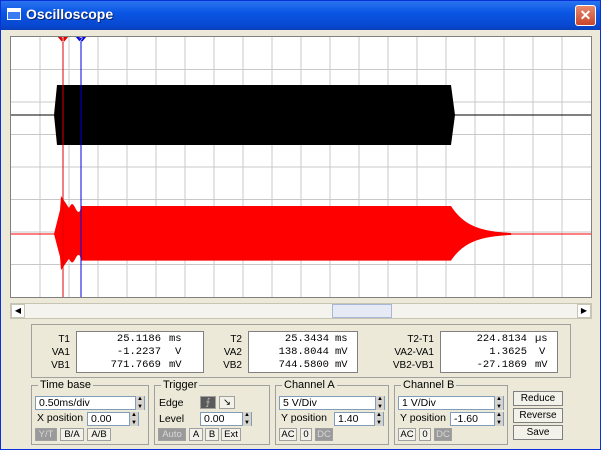 This screenshot has width=601, height=450. What do you see at coordinates (306, 434) in the screenshot?
I see `channel-a-zero-button: 0` at bounding box center [306, 434].